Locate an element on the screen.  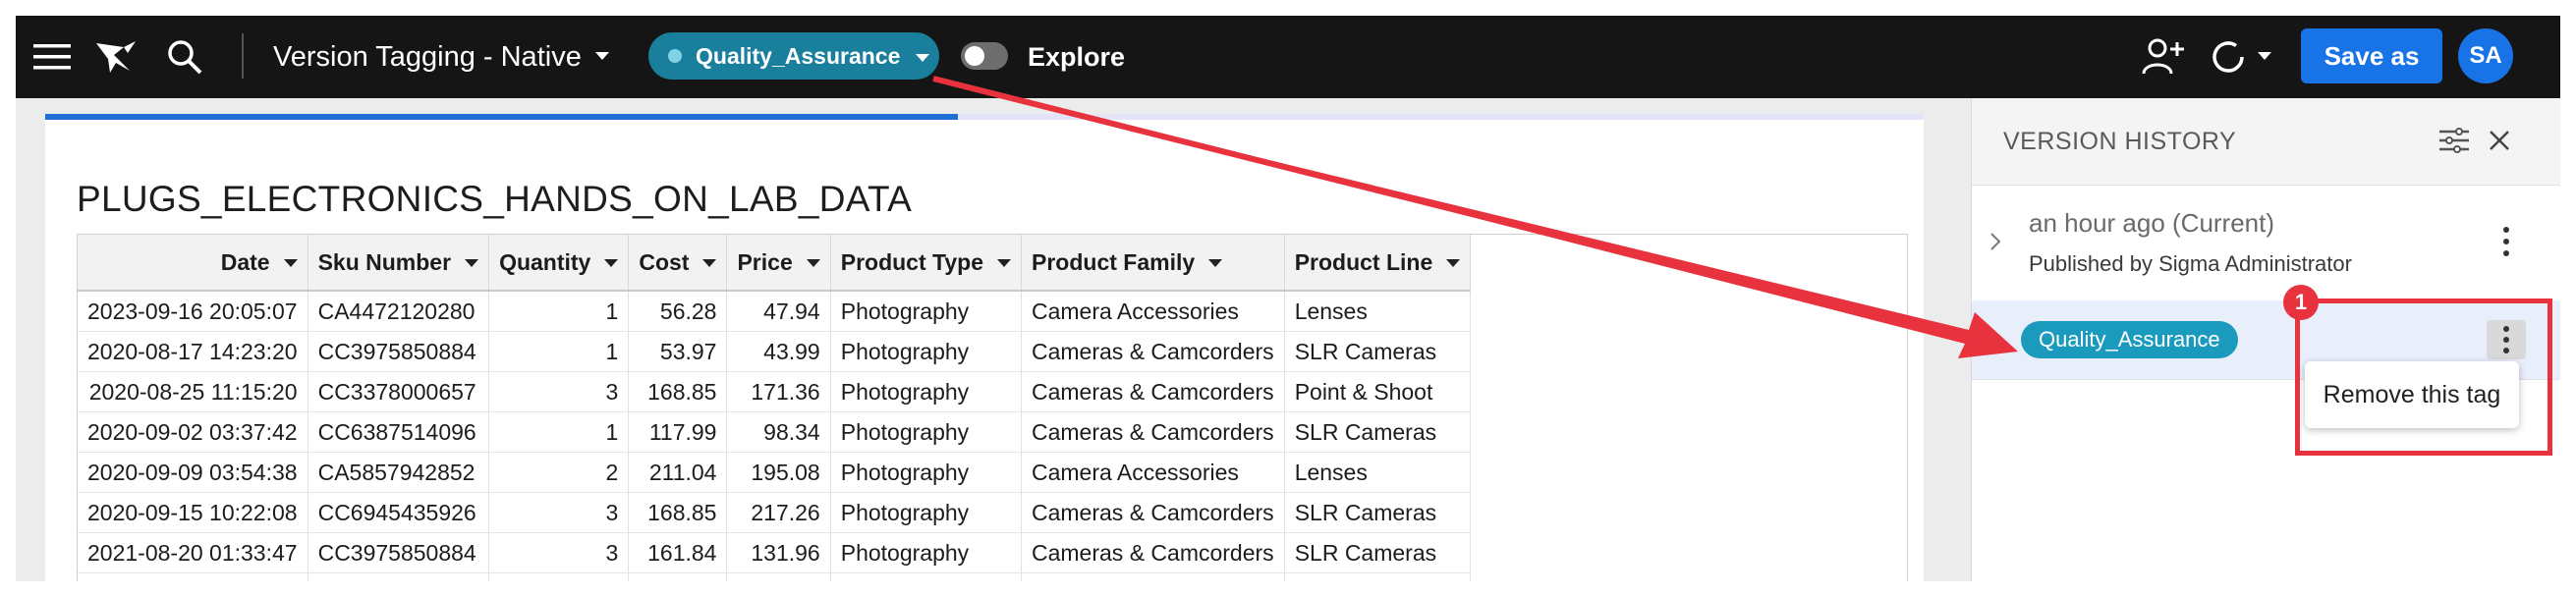
filter-icon is located at coordinates (2454, 143).